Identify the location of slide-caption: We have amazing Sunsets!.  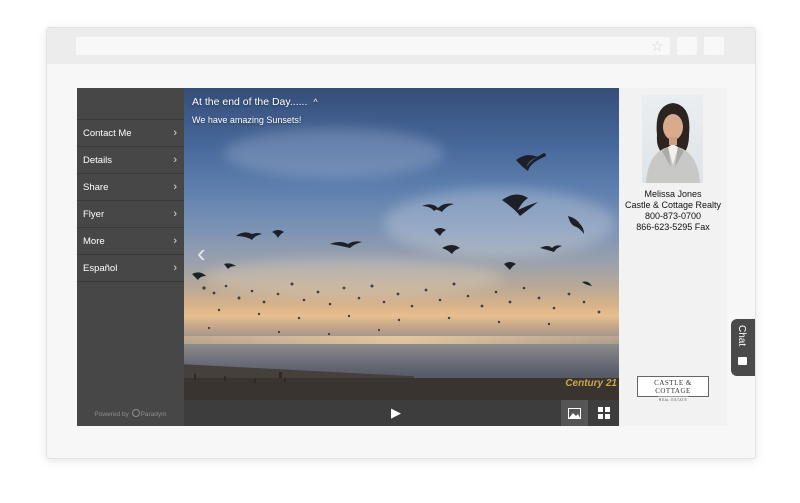
(247, 120).